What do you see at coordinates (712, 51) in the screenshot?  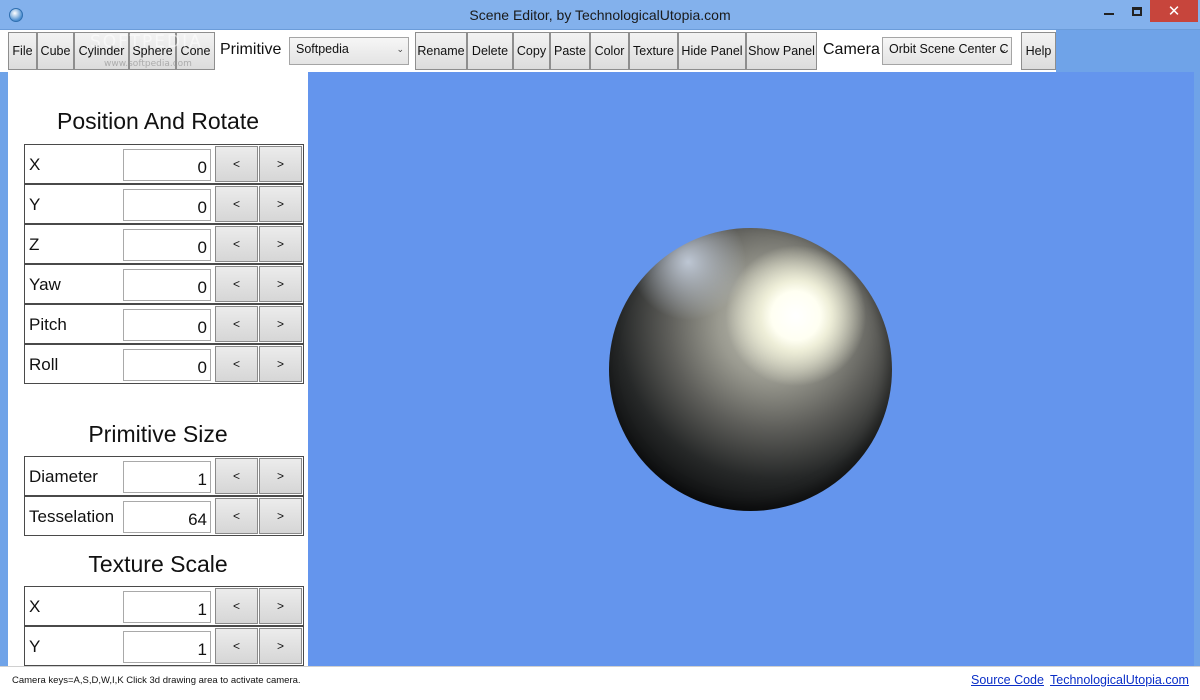 I see `hide-panel-button: Hide Panel` at bounding box center [712, 51].